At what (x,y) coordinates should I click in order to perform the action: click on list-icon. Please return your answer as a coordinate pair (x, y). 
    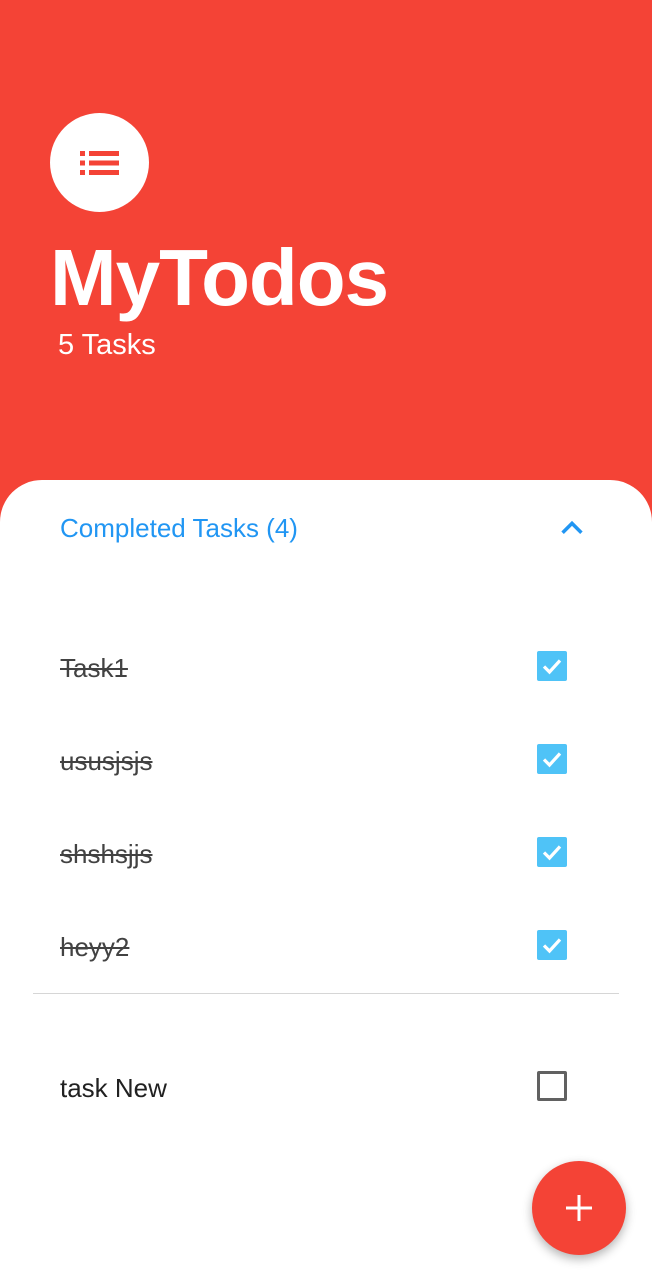
    Looking at the image, I should click on (99, 162).